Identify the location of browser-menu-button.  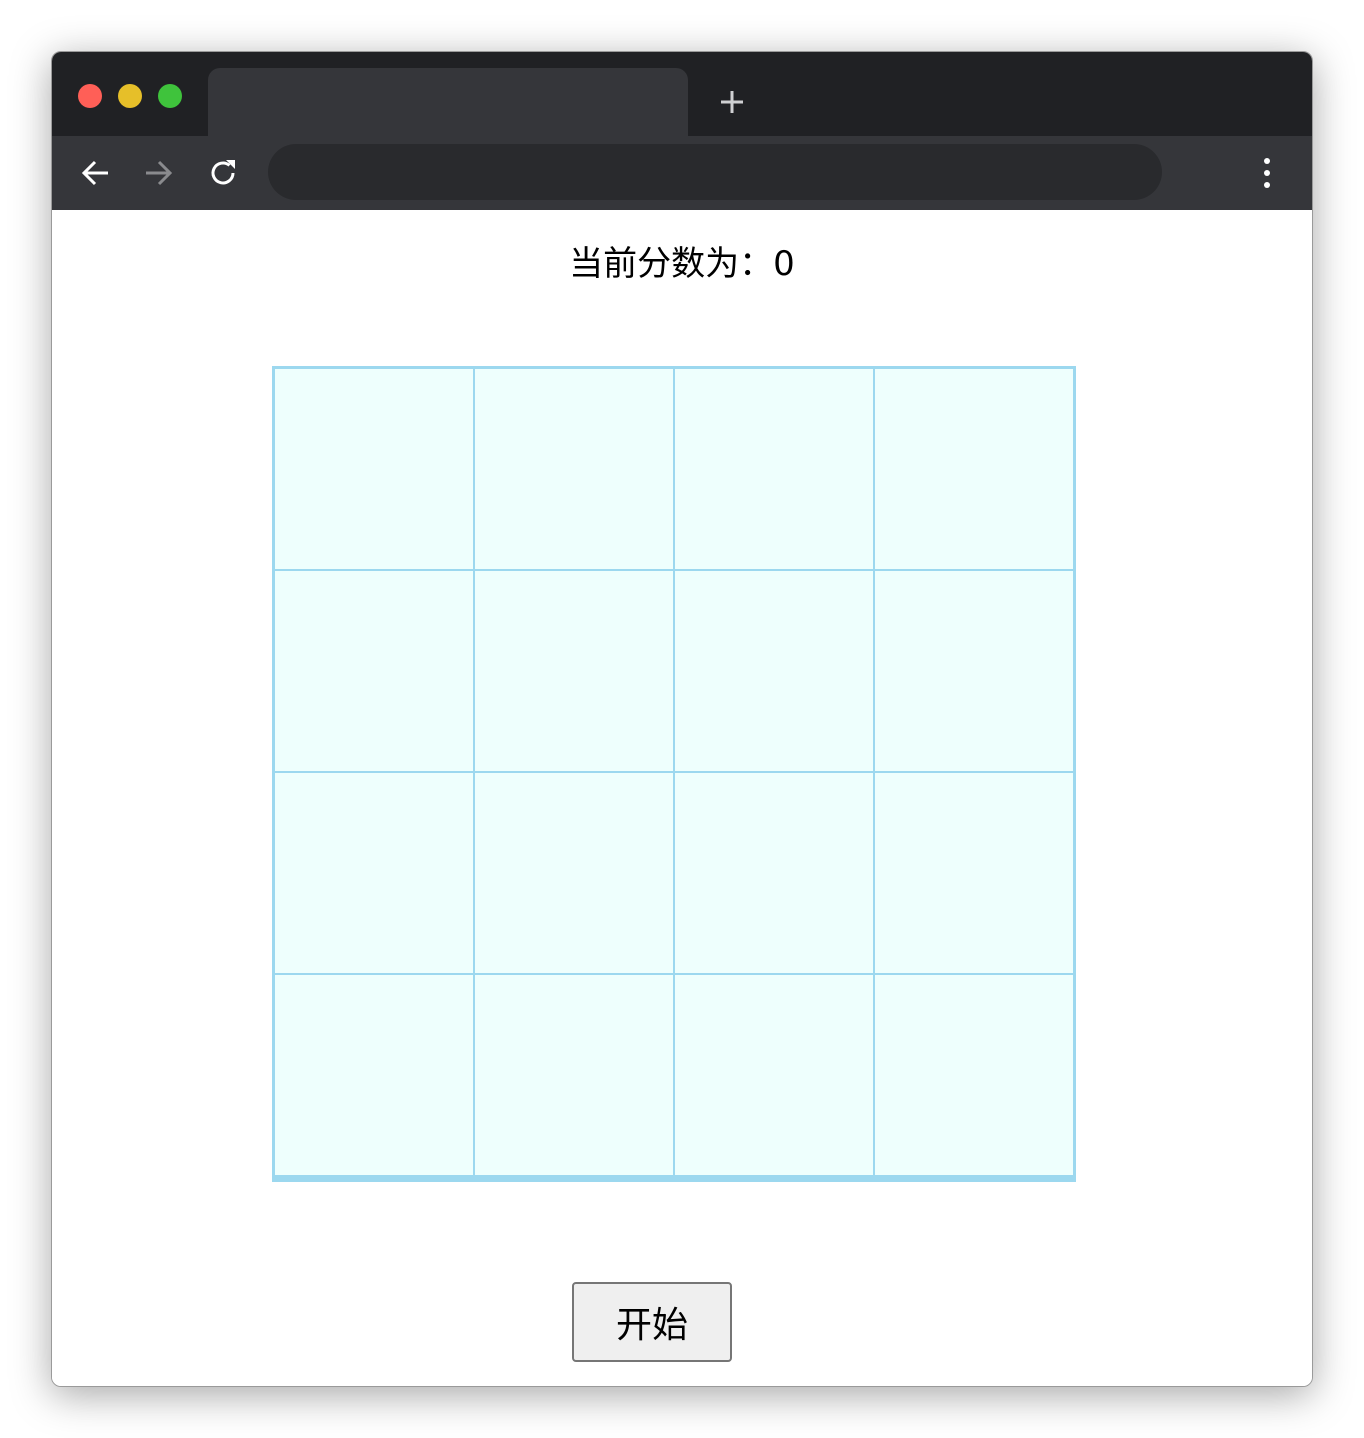
(1267, 173).